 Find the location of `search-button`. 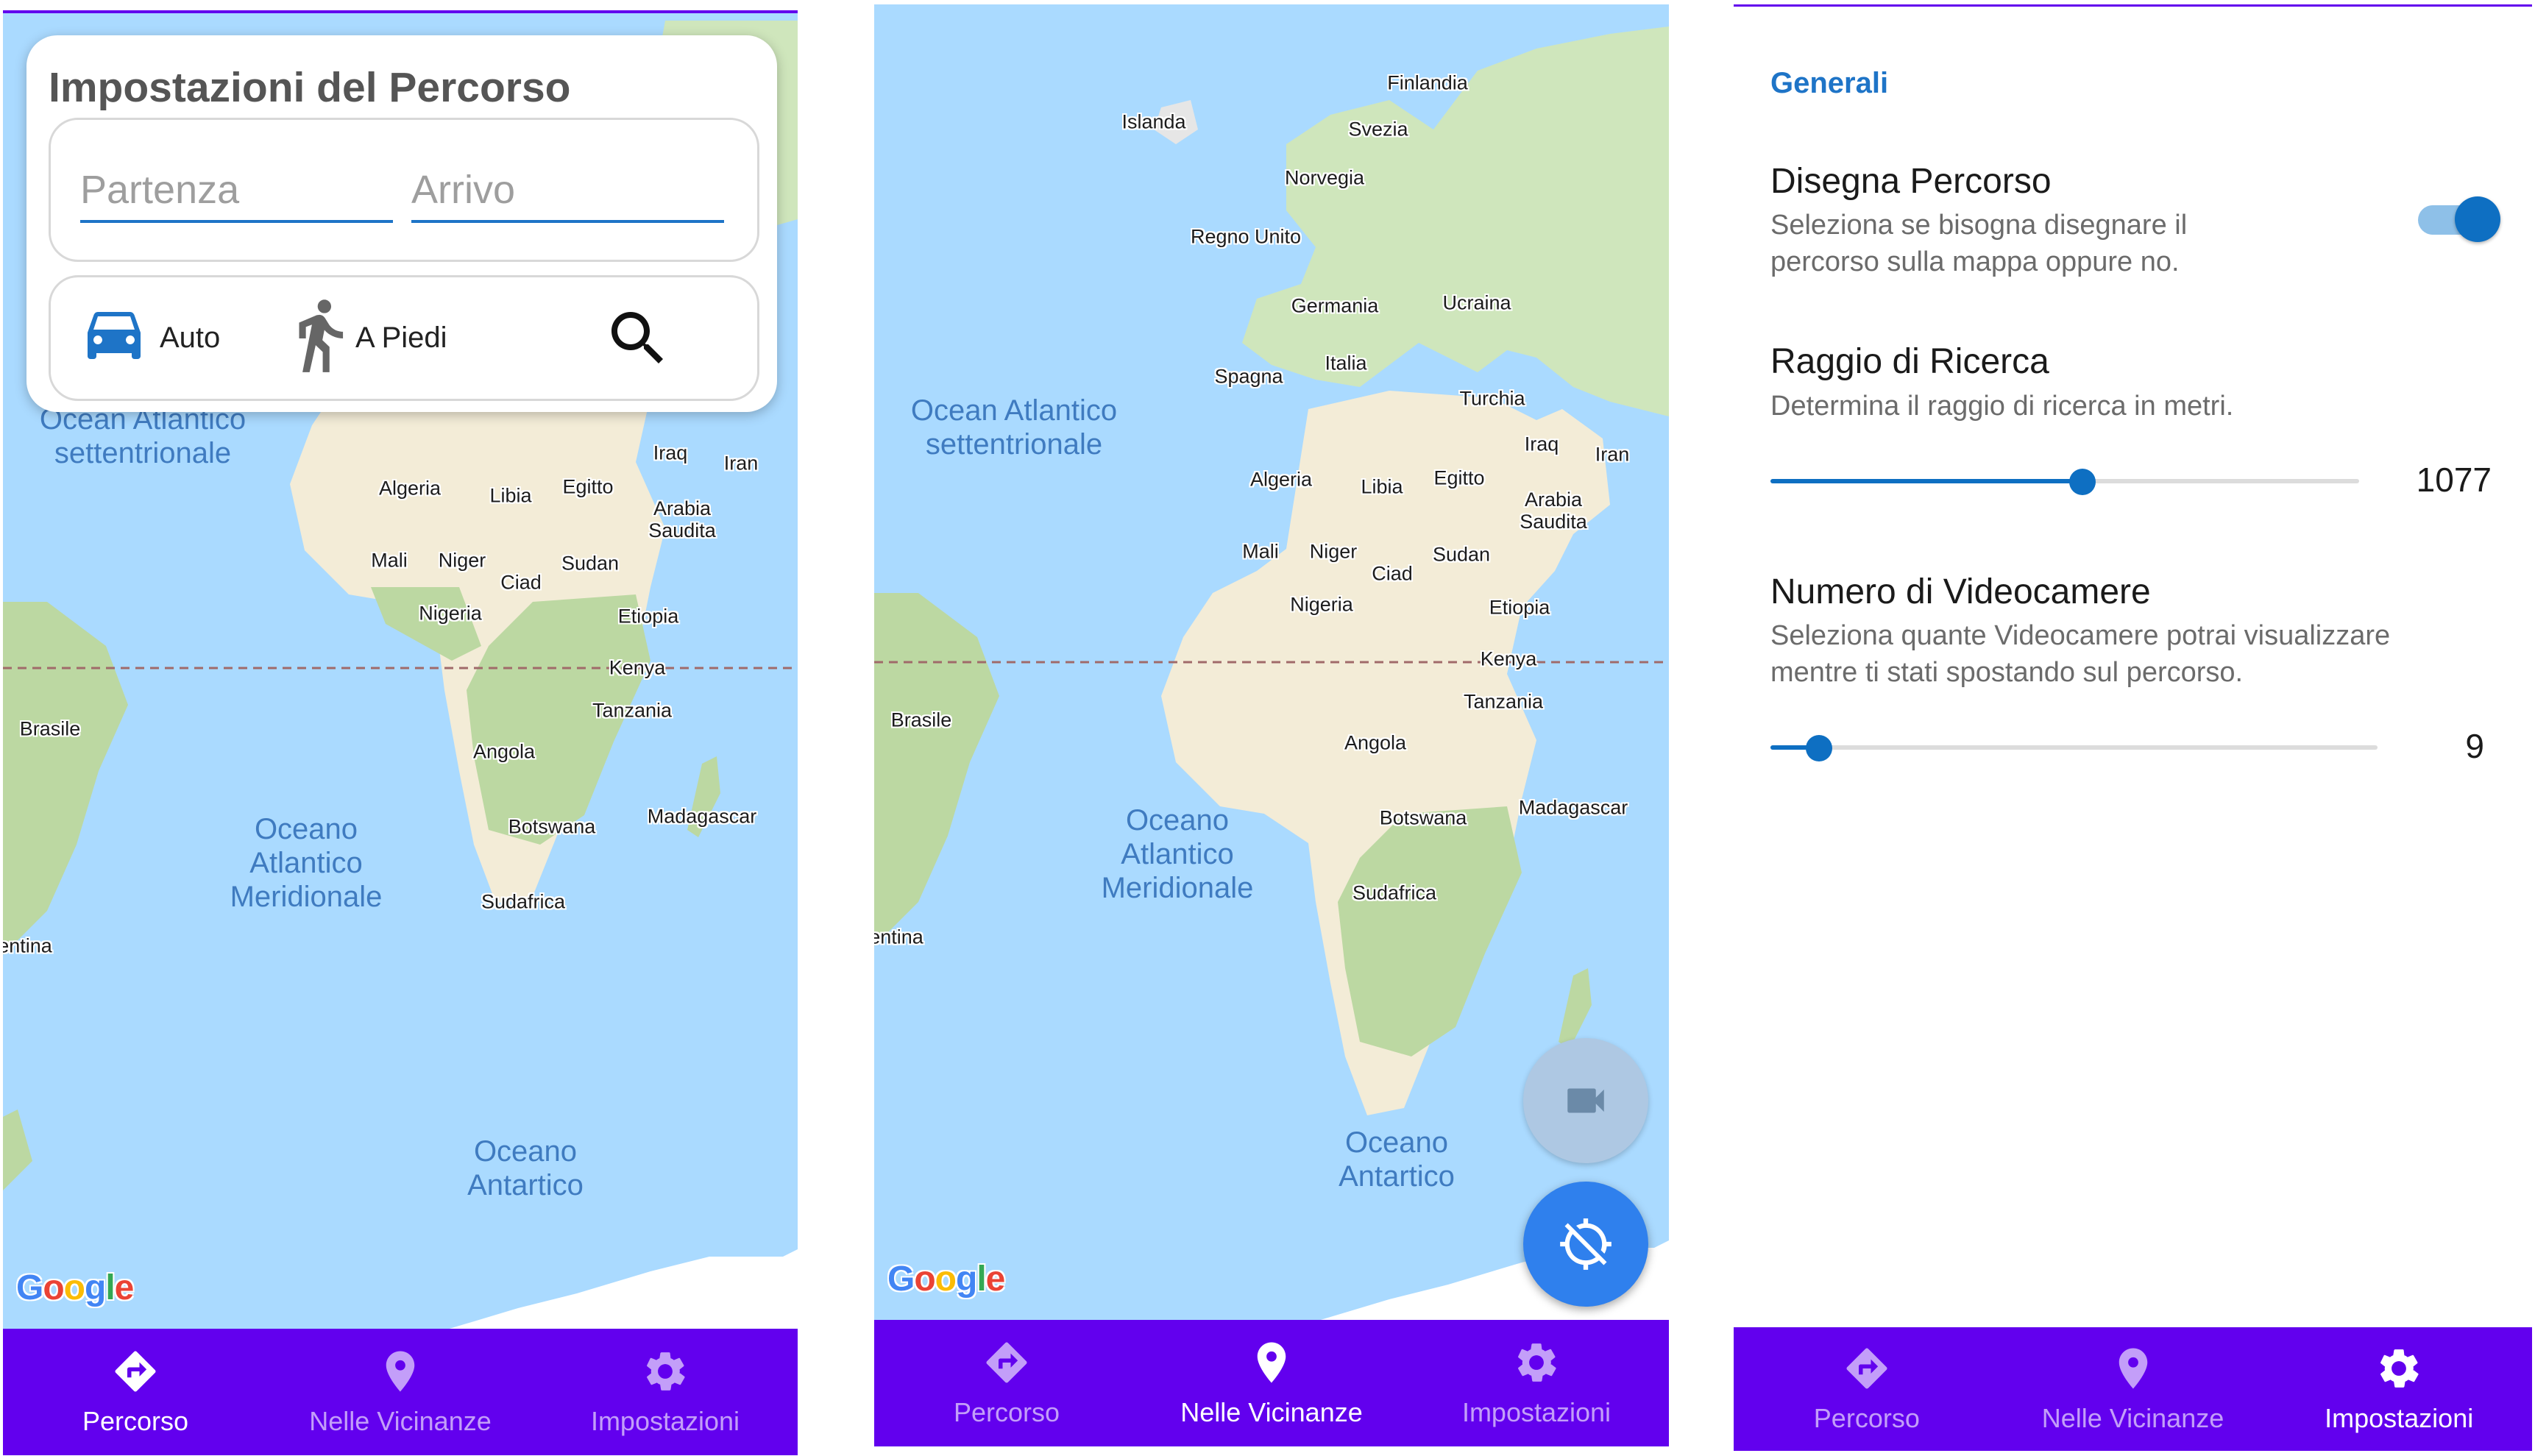

search-button is located at coordinates (638, 338).